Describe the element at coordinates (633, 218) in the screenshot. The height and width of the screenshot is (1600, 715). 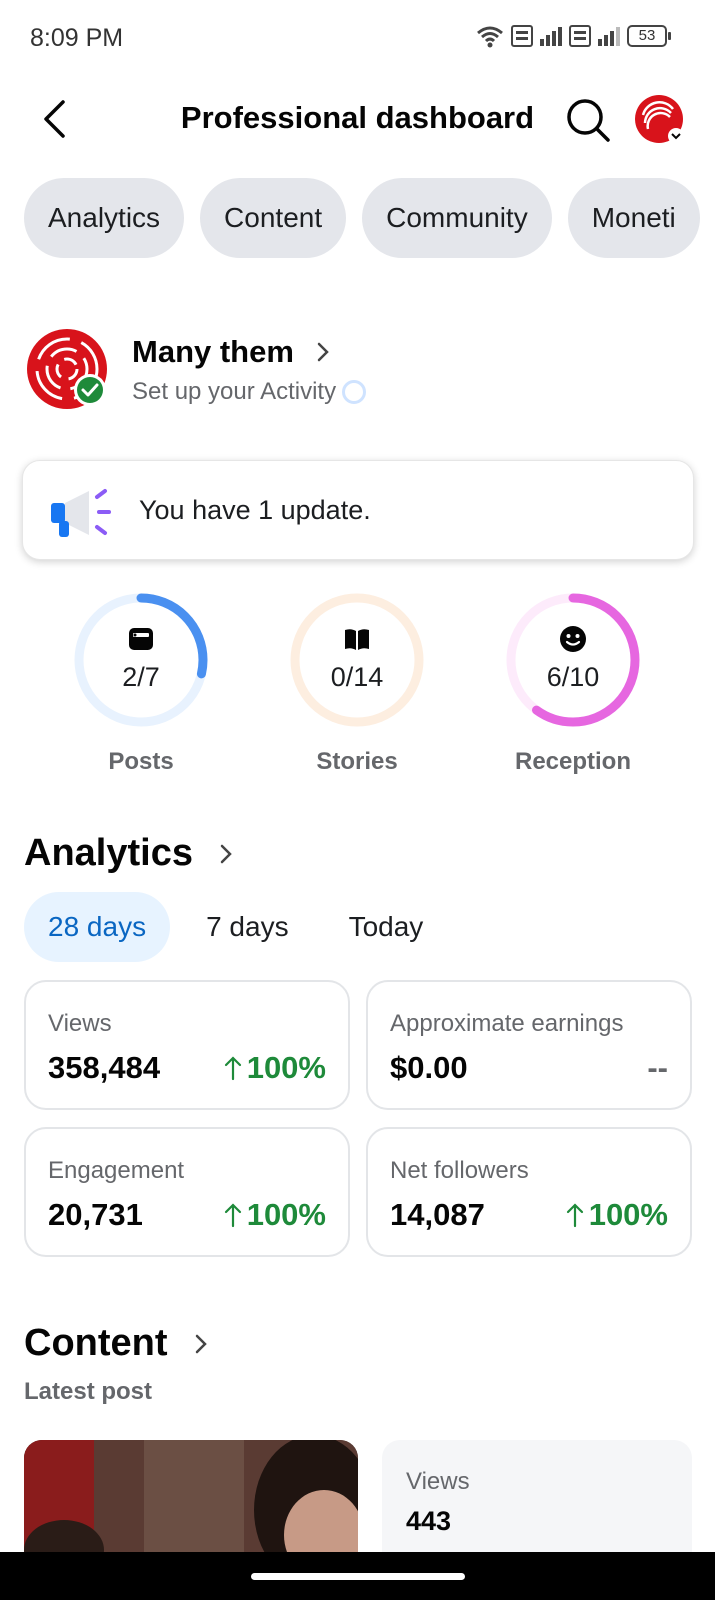
I see `chip-monetization: Moneti` at that location.